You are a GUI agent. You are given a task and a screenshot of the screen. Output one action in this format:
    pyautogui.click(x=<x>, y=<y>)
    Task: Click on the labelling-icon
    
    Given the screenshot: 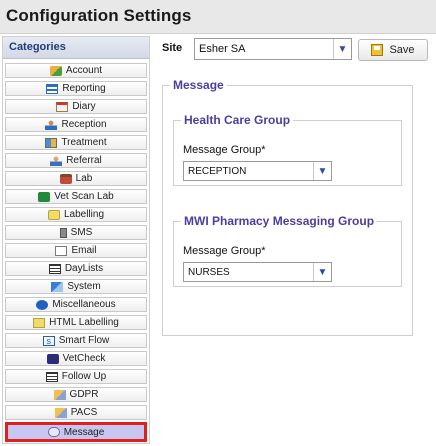 What is the action you would take?
    pyautogui.click(x=53, y=214)
    